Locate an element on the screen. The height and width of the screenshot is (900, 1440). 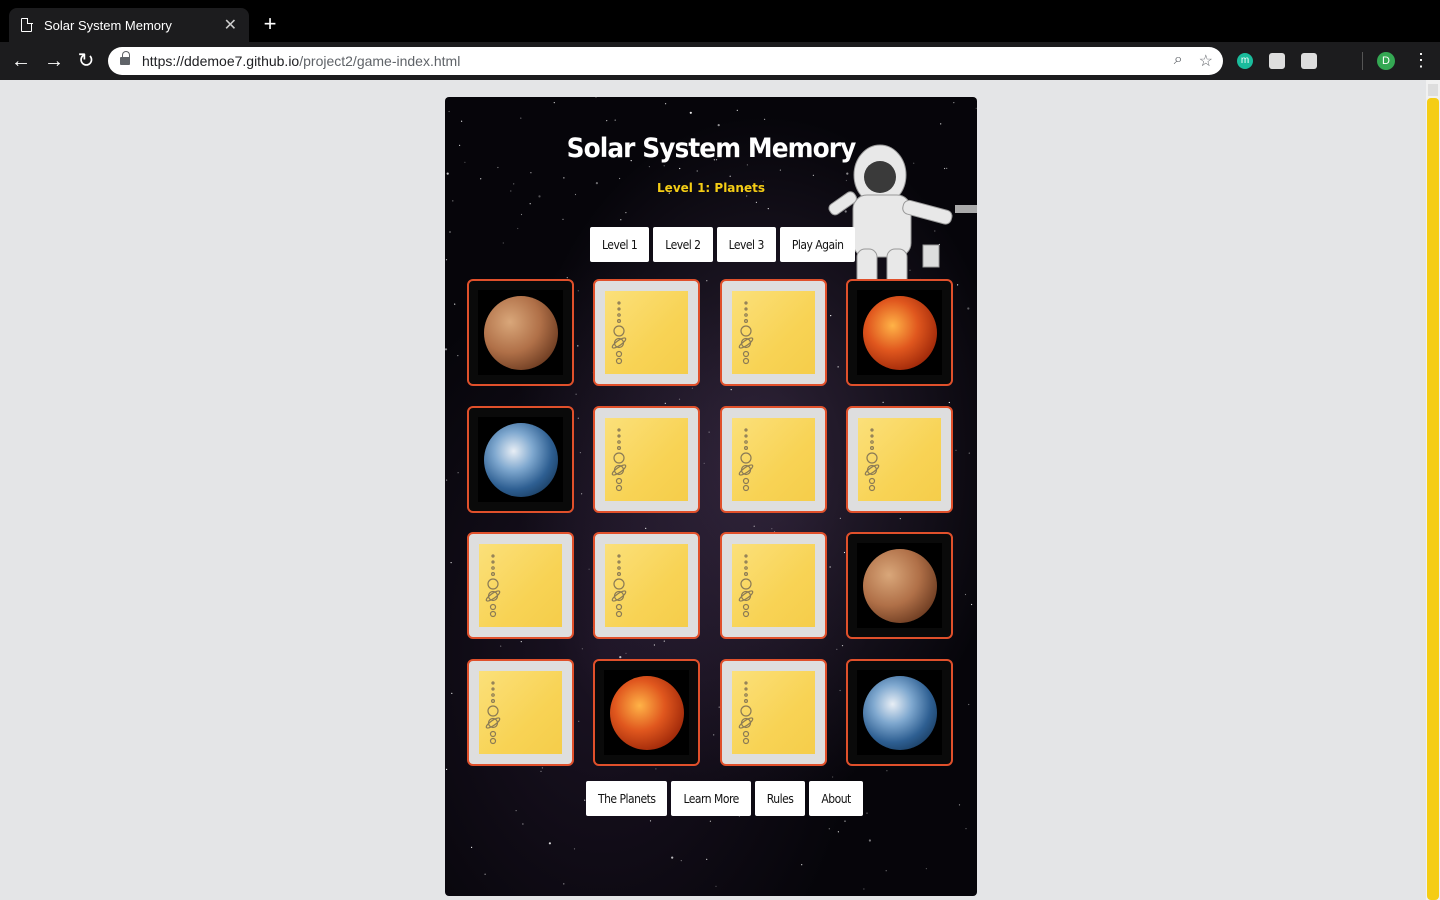
the-planets-button: The Planets is located at coordinates (627, 798).